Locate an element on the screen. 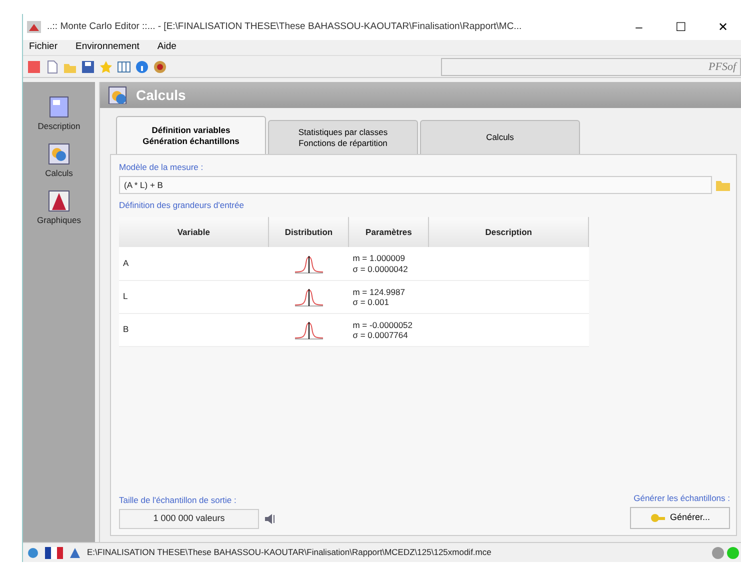 Image resolution: width=741 pixels, height=568 pixels. table-cell: m = -0.0000052 σ = 0.0007764 is located at coordinates (388, 329).